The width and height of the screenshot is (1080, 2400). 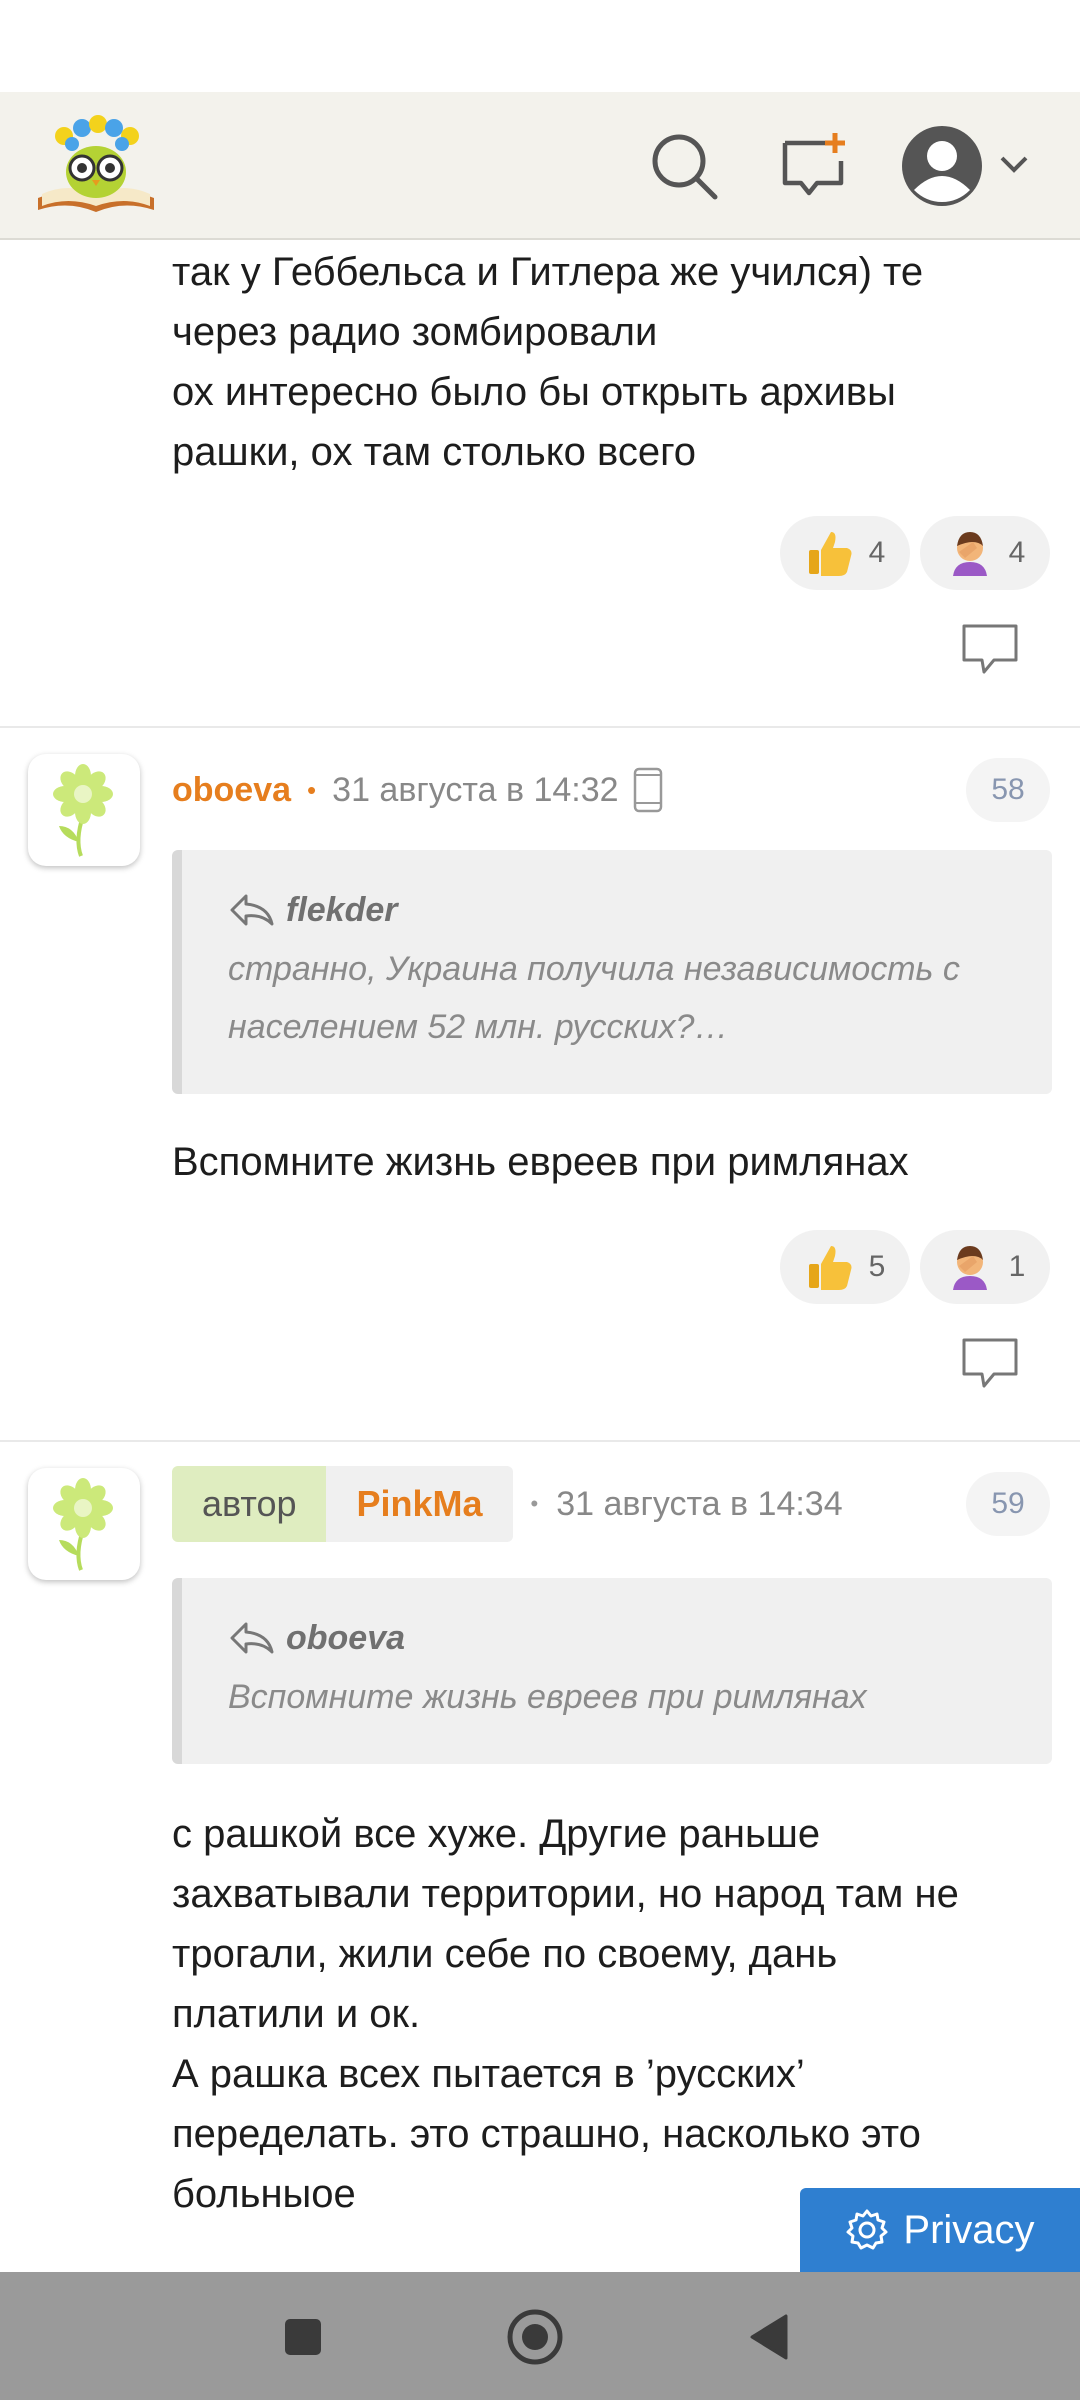 I want to click on reaction-facepalm: 4, so click(x=985, y=553).